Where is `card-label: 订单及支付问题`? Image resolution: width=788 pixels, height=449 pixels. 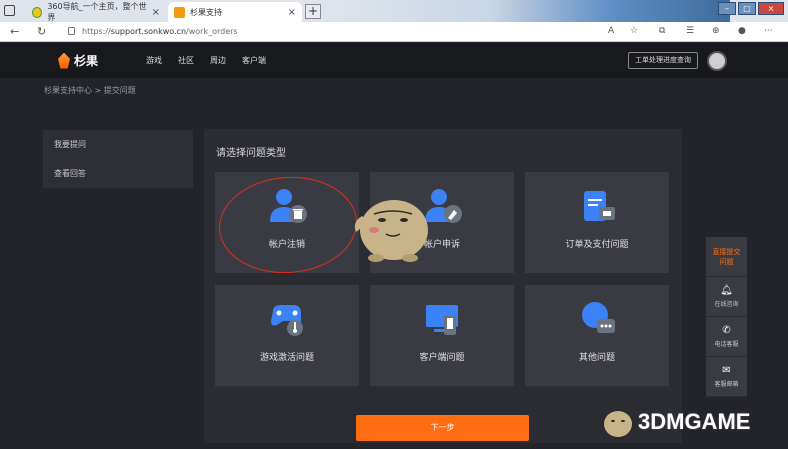
card-label: 订单及支付问题 is located at coordinates (597, 245).